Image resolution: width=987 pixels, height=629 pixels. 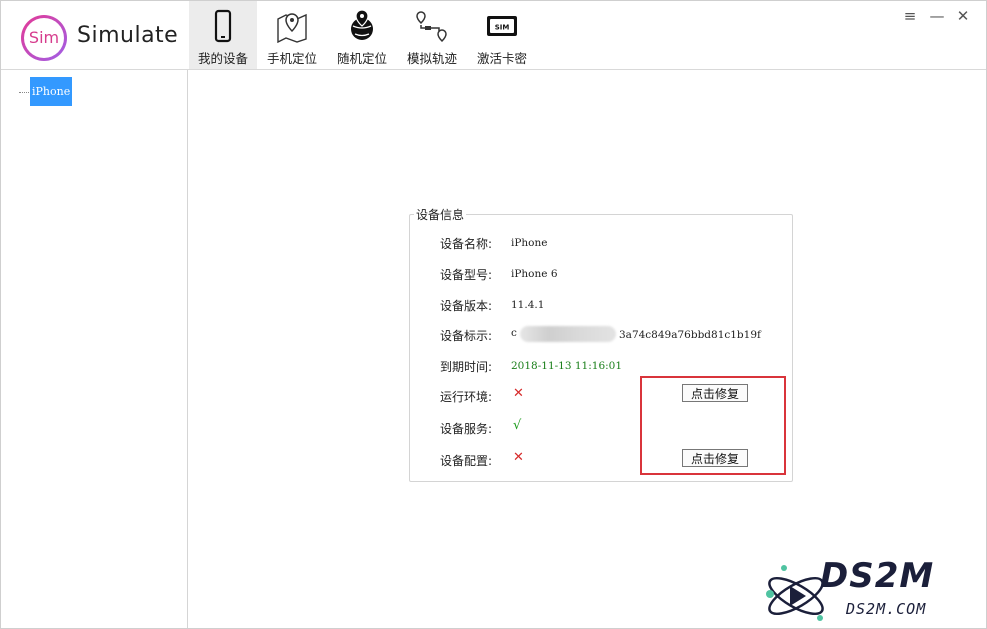 I want to click on value-device-name: iPhone, so click(x=529, y=243).